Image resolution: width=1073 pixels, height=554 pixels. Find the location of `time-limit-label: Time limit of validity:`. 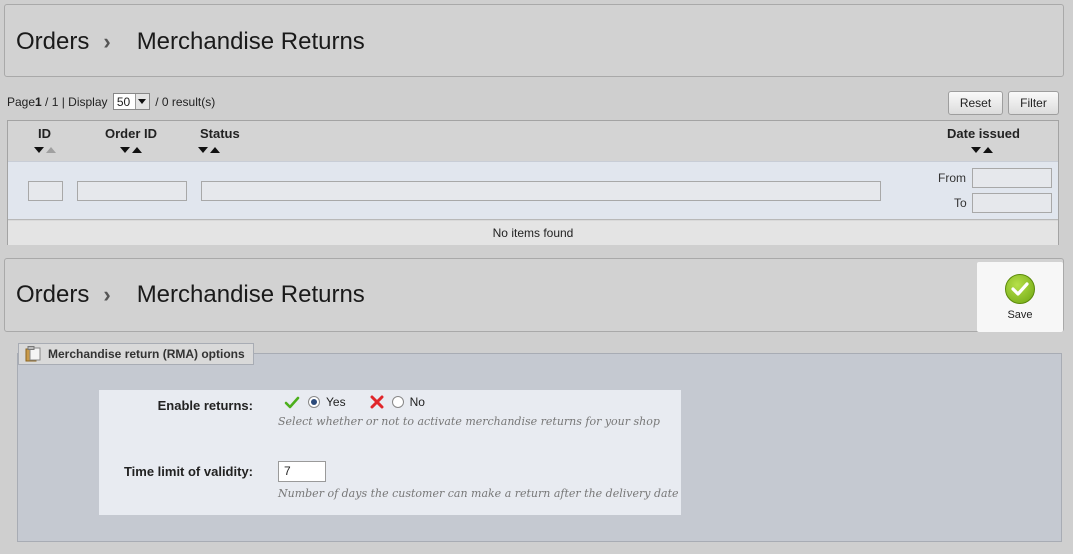

time-limit-label: Time limit of validity: is located at coordinates (188, 471).